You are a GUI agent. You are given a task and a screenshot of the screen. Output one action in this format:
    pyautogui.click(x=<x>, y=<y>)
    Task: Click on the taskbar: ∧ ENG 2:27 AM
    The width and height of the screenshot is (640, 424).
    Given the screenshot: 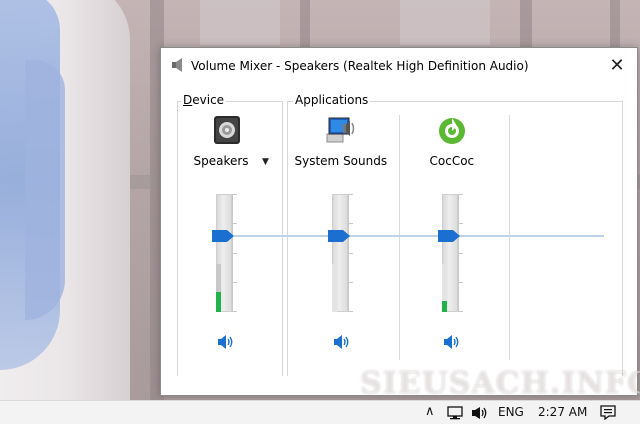 What is the action you would take?
    pyautogui.click(x=320, y=412)
    